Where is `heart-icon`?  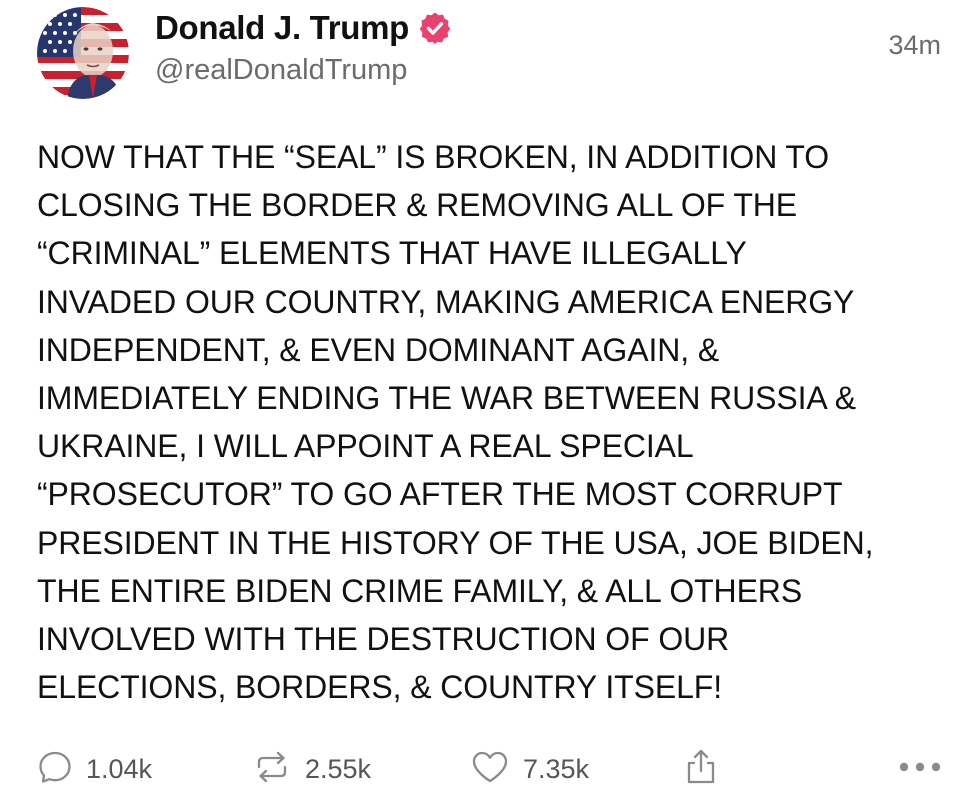
heart-icon is located at coordinates (490, 769).